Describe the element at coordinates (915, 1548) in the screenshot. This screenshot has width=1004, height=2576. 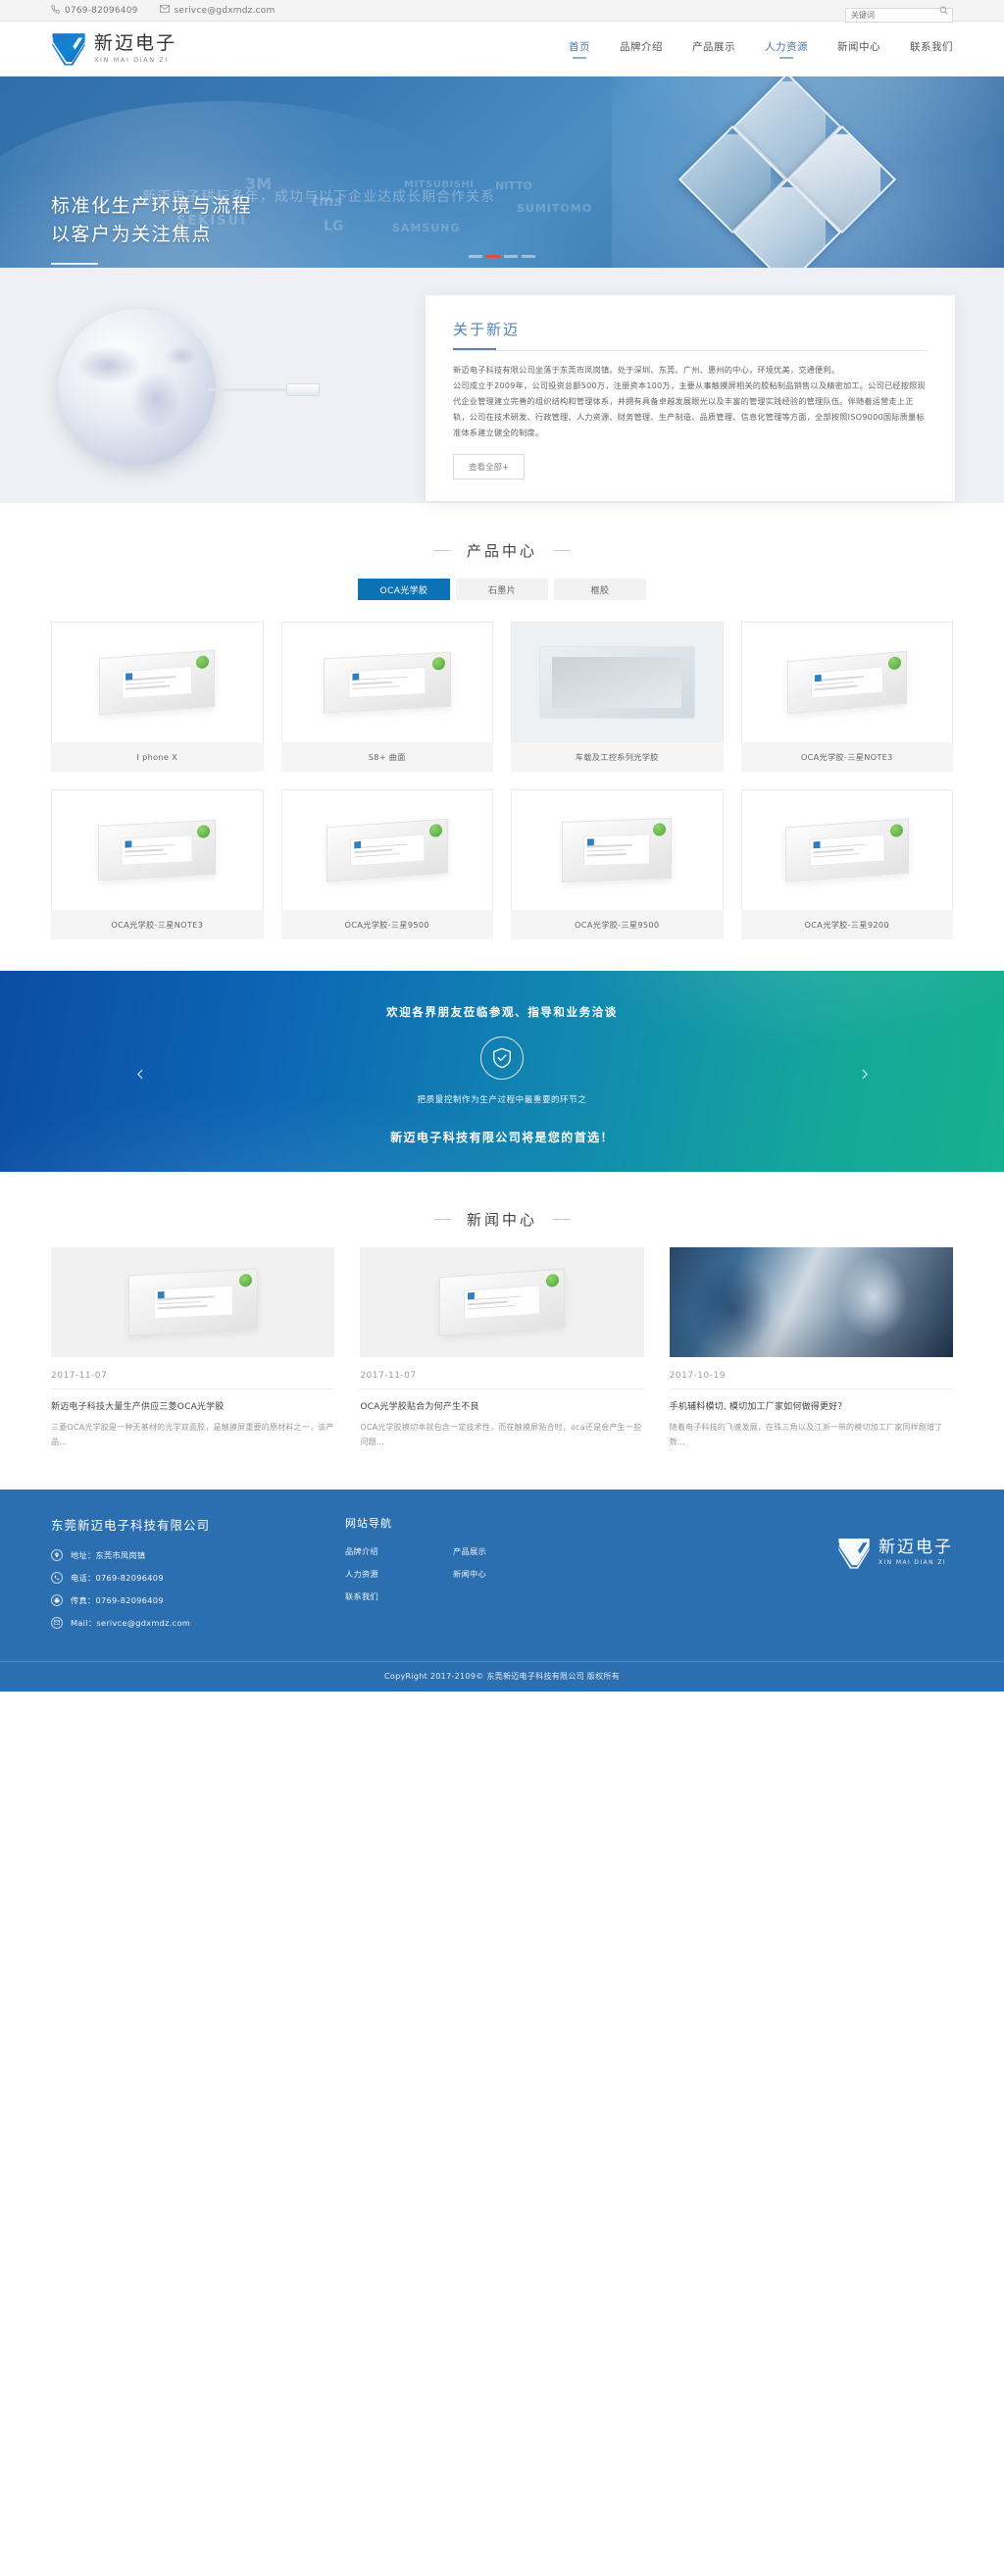
I see `footer-logo-cn: 新迈电子` at that location.